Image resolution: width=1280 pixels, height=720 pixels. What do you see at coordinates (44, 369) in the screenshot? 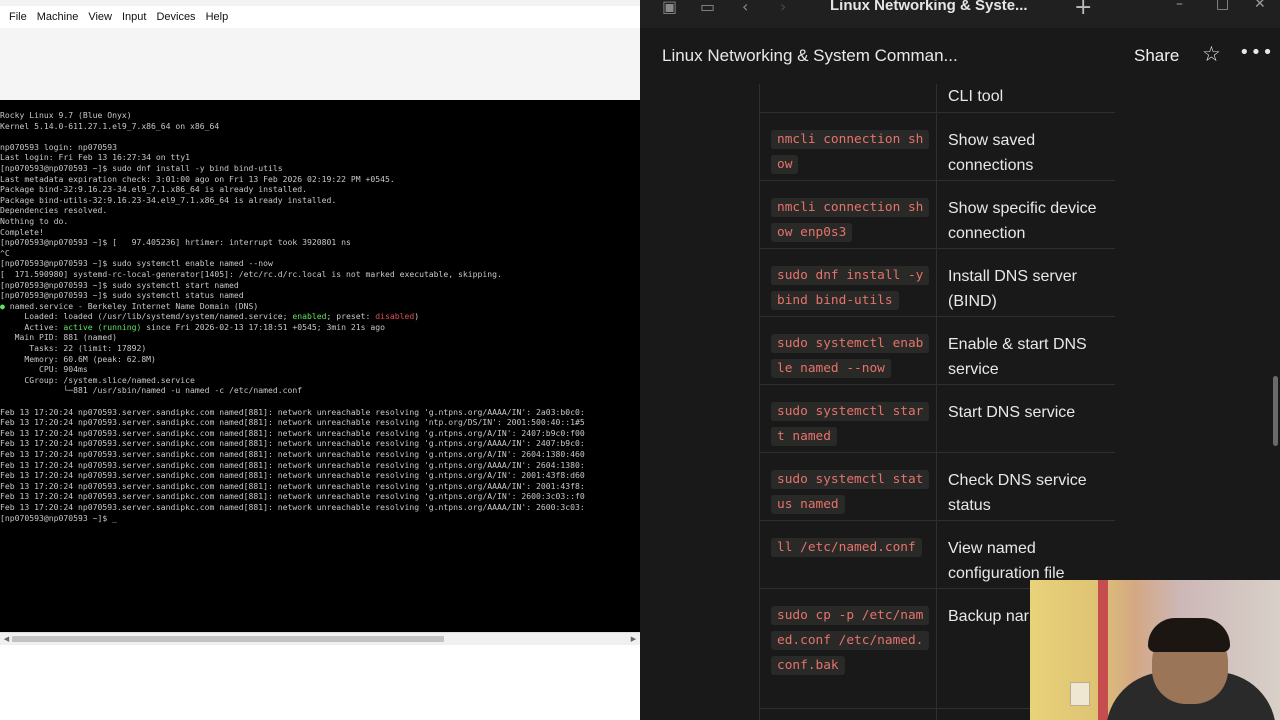
I see `terminal-line: CPU: 904ms` at bounding box center [44, 369].